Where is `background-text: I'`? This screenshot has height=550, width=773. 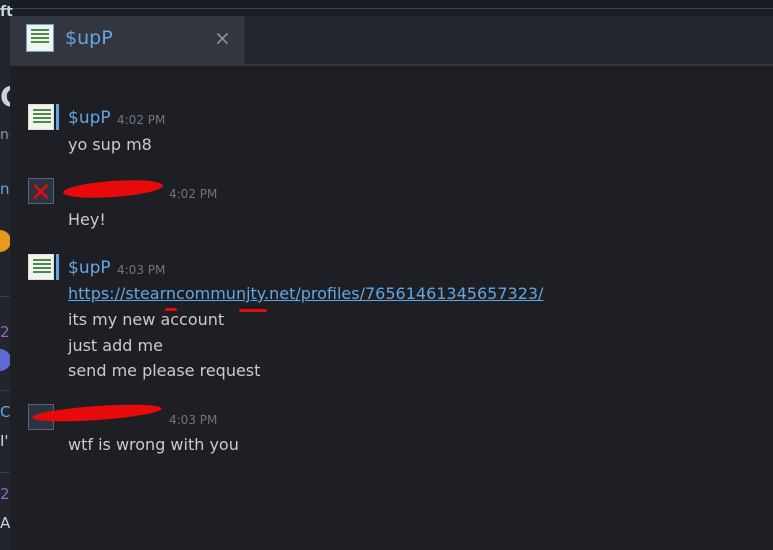 background-text: I' is located at coordinates (4, 441).